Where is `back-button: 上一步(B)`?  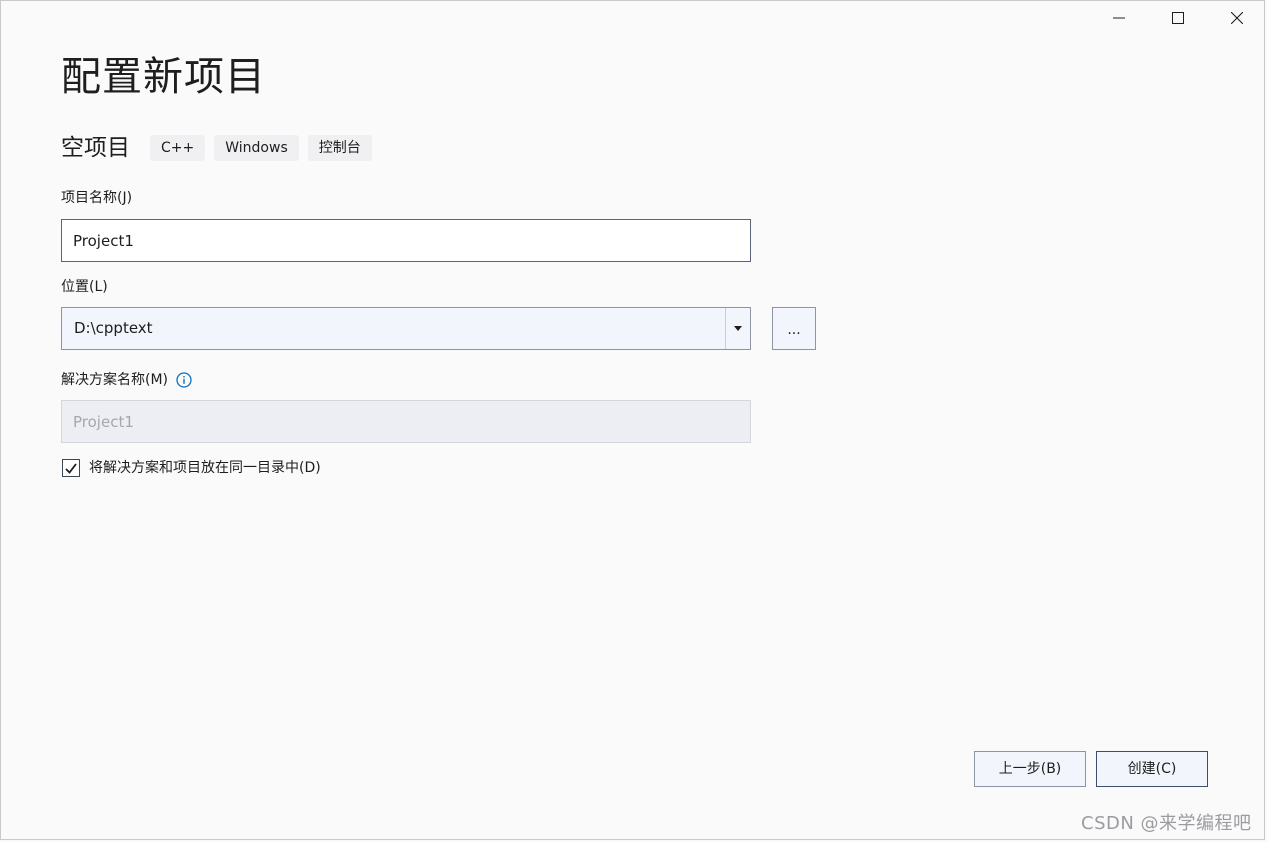
back-button: 上一步(B) is located at coordinates (1030, 769).